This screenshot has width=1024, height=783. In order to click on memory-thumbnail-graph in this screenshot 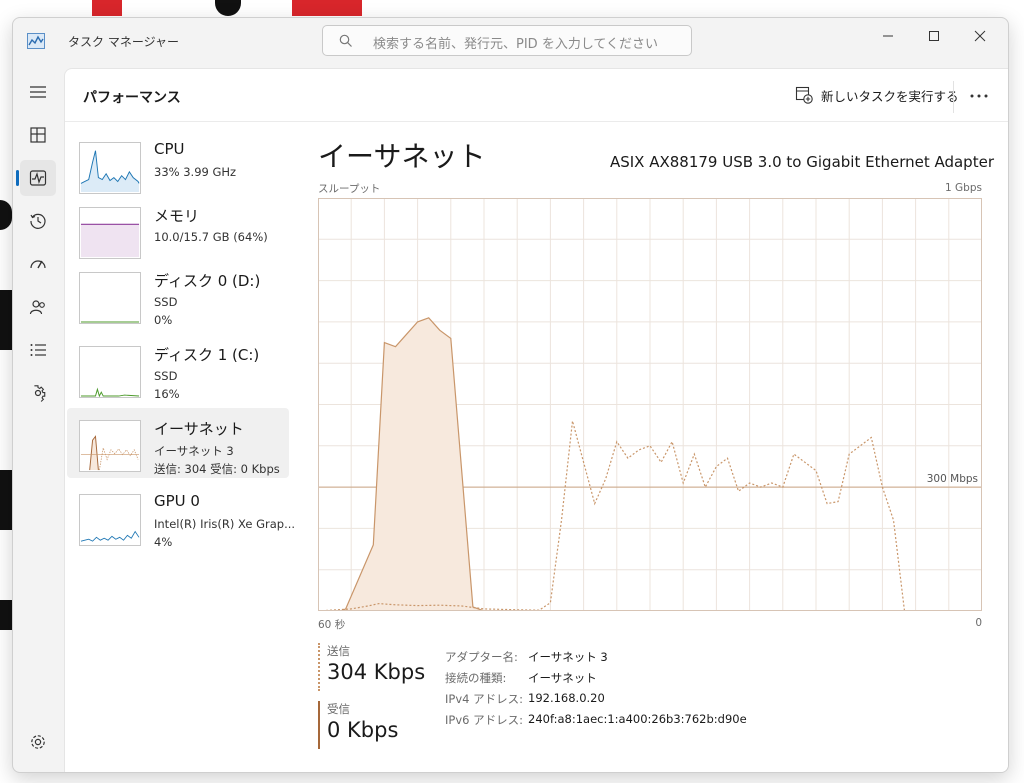, I will do `click(110, 233)`.